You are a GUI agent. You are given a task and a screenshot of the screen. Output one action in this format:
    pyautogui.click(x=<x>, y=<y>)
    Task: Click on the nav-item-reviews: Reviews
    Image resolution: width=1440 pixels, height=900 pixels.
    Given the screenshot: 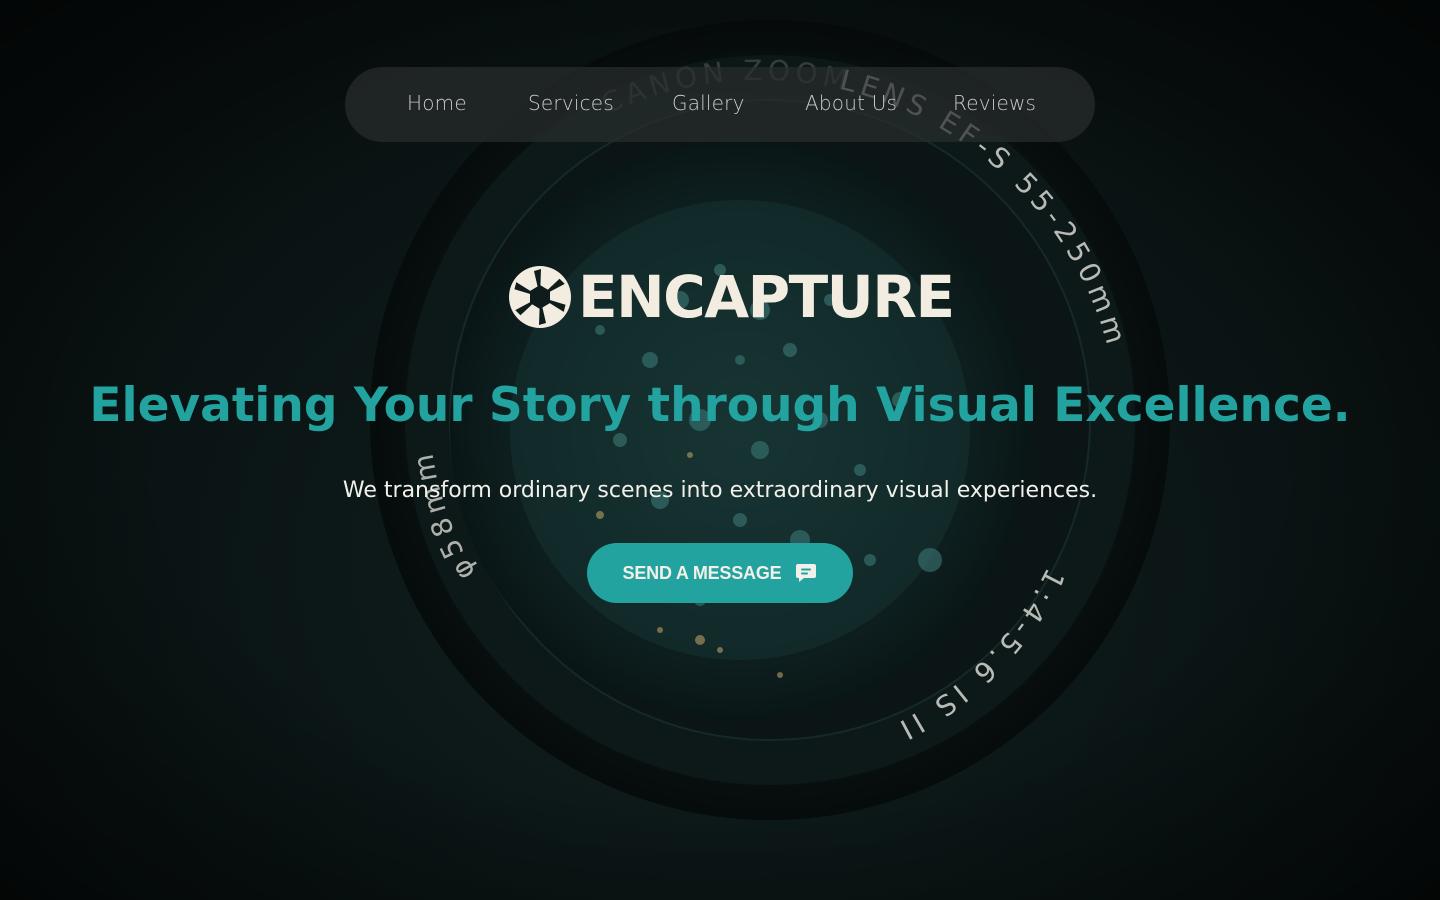 What is the action you would take?
    pyautogui.click(x=994, y=103)
    